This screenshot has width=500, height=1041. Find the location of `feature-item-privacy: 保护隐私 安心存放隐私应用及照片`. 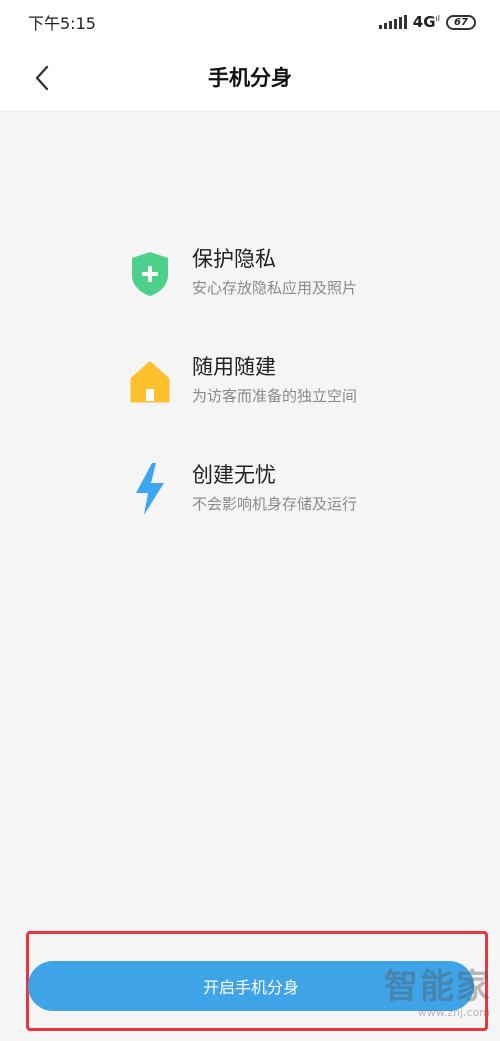

feature-item-privacy: 保护隐私 安心存放隐私应用及照片 is located at coordinates (293, 275).